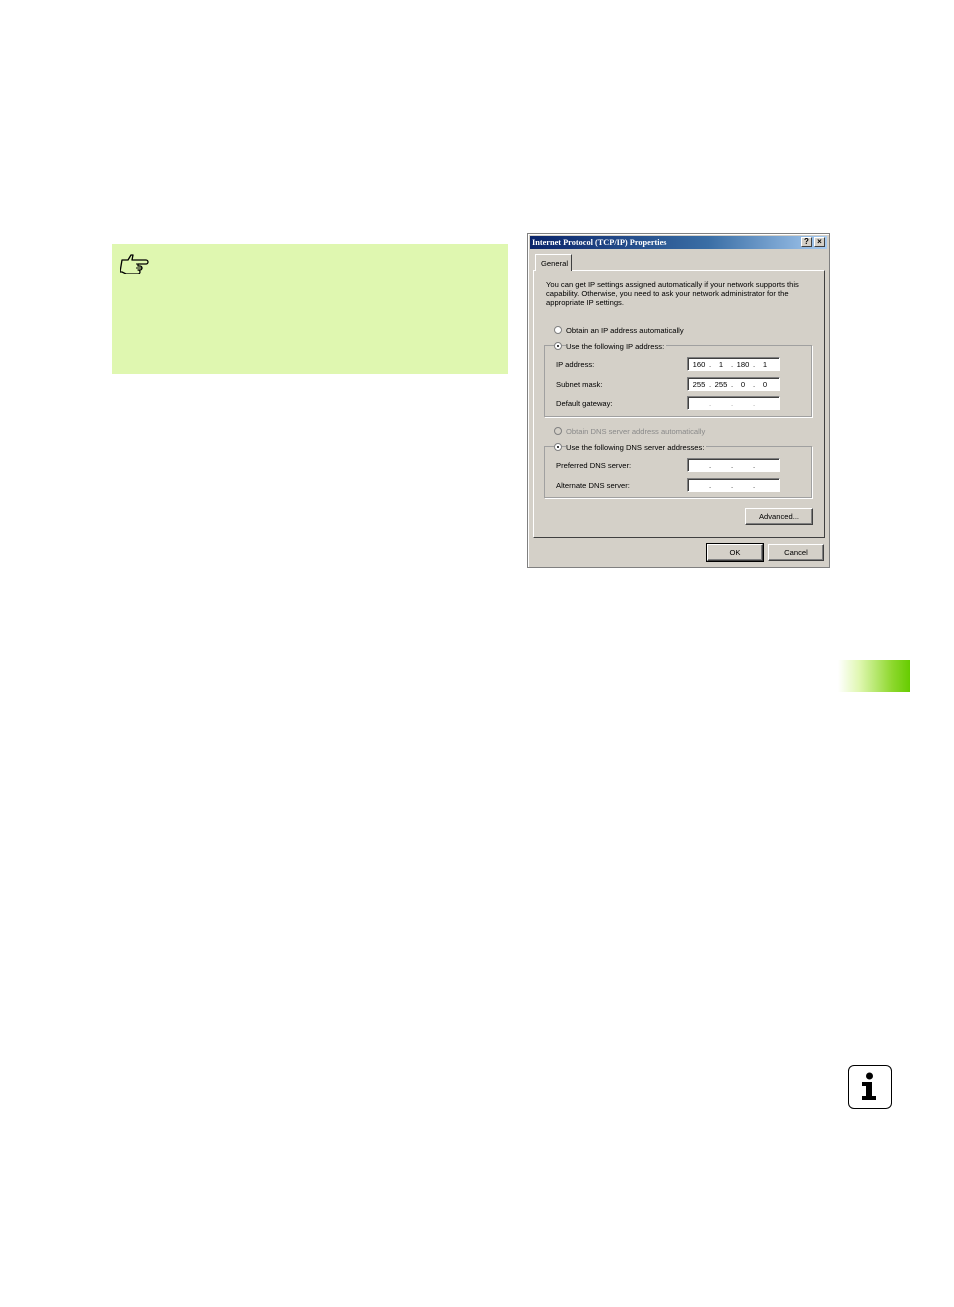 The height and width of the screenshot is (1307, 954). What do you see at coordinates (733, 384) in the screenshot?
I see `subnet-mask-field: 255 . 255 . 0 . 0` at bounding box center [733, 384].